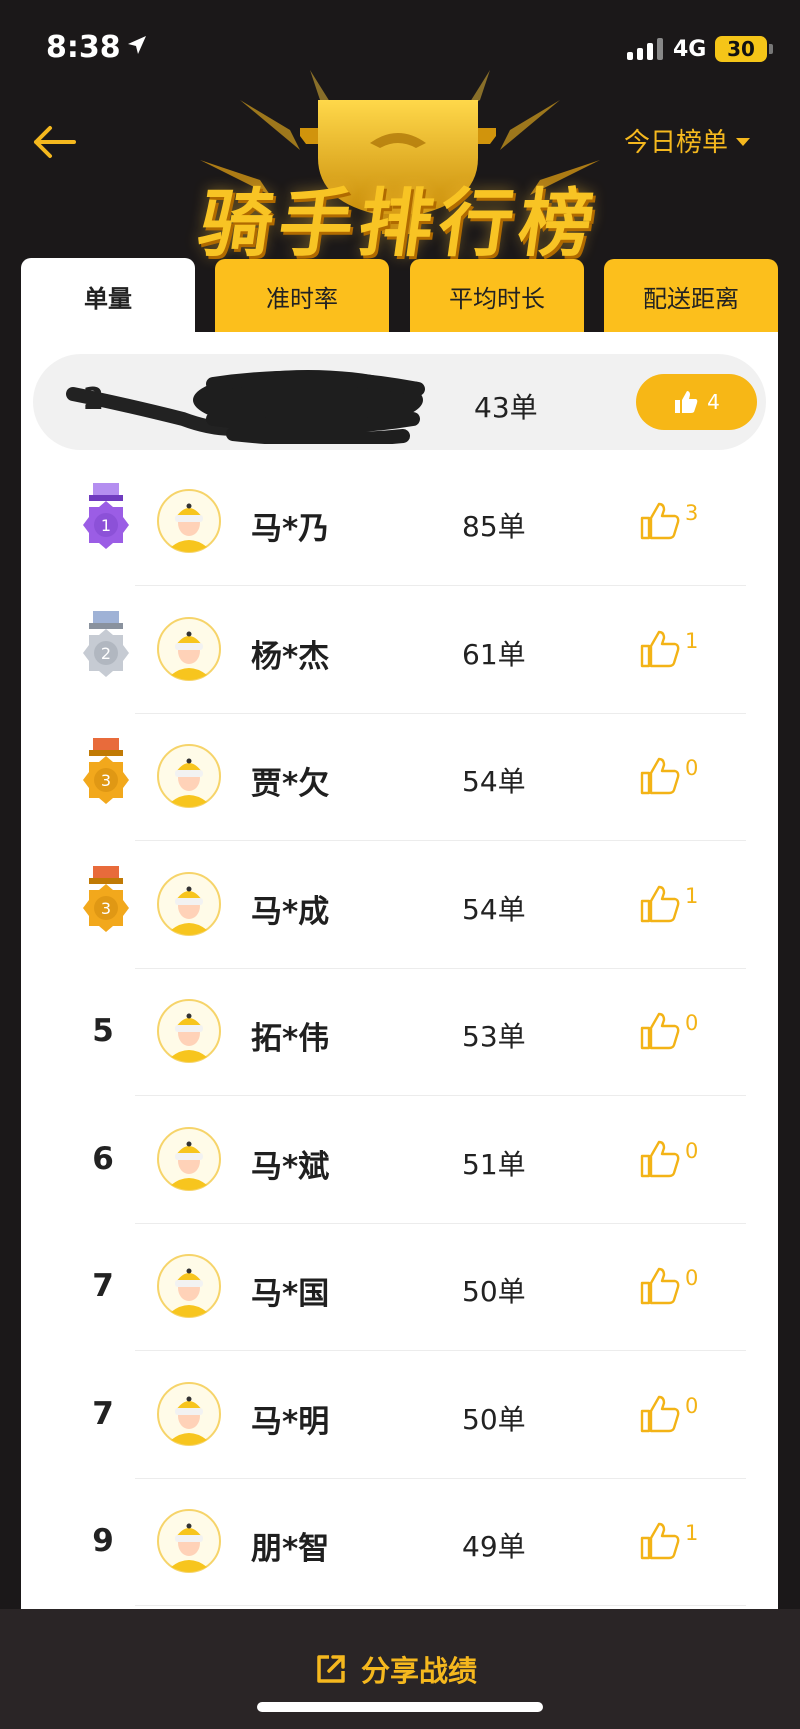 The height and width of the screenshot is (1729, 800). Describe the element at coordinates (400, 168) in the screenshot. I see `header: 今日榜单 骑手排行榜` at that location.